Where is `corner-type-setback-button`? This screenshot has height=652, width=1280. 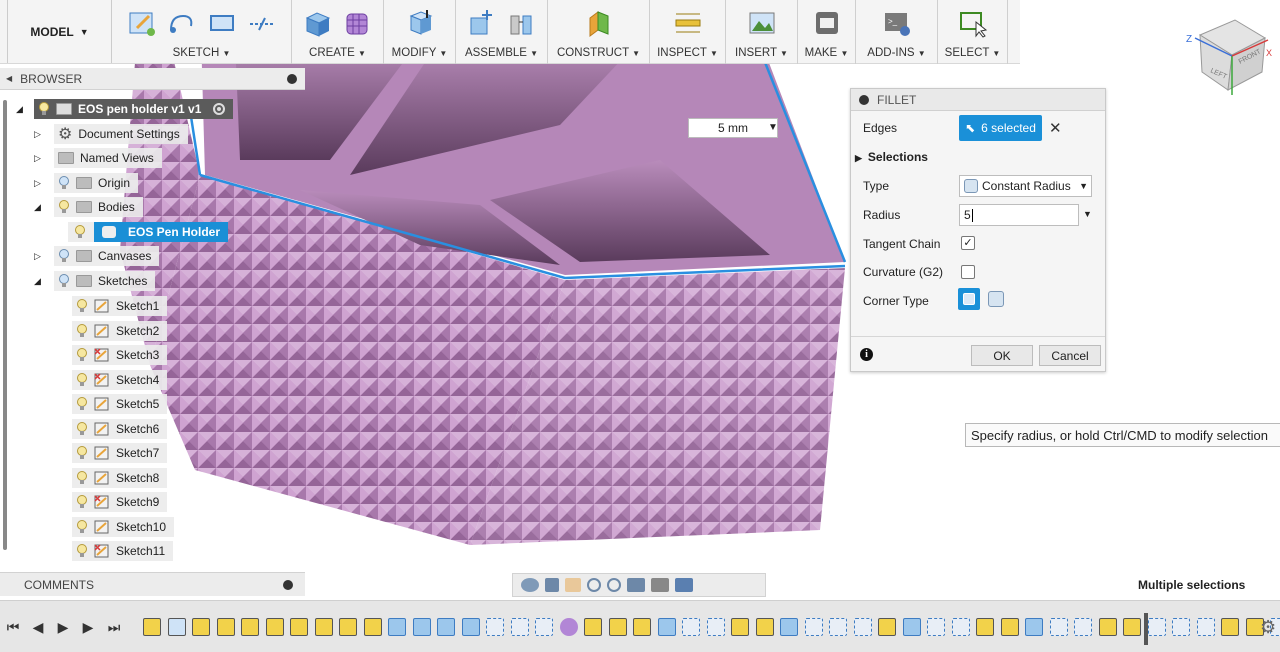
corner-type-setback-button is located at coordinates (996, 299).